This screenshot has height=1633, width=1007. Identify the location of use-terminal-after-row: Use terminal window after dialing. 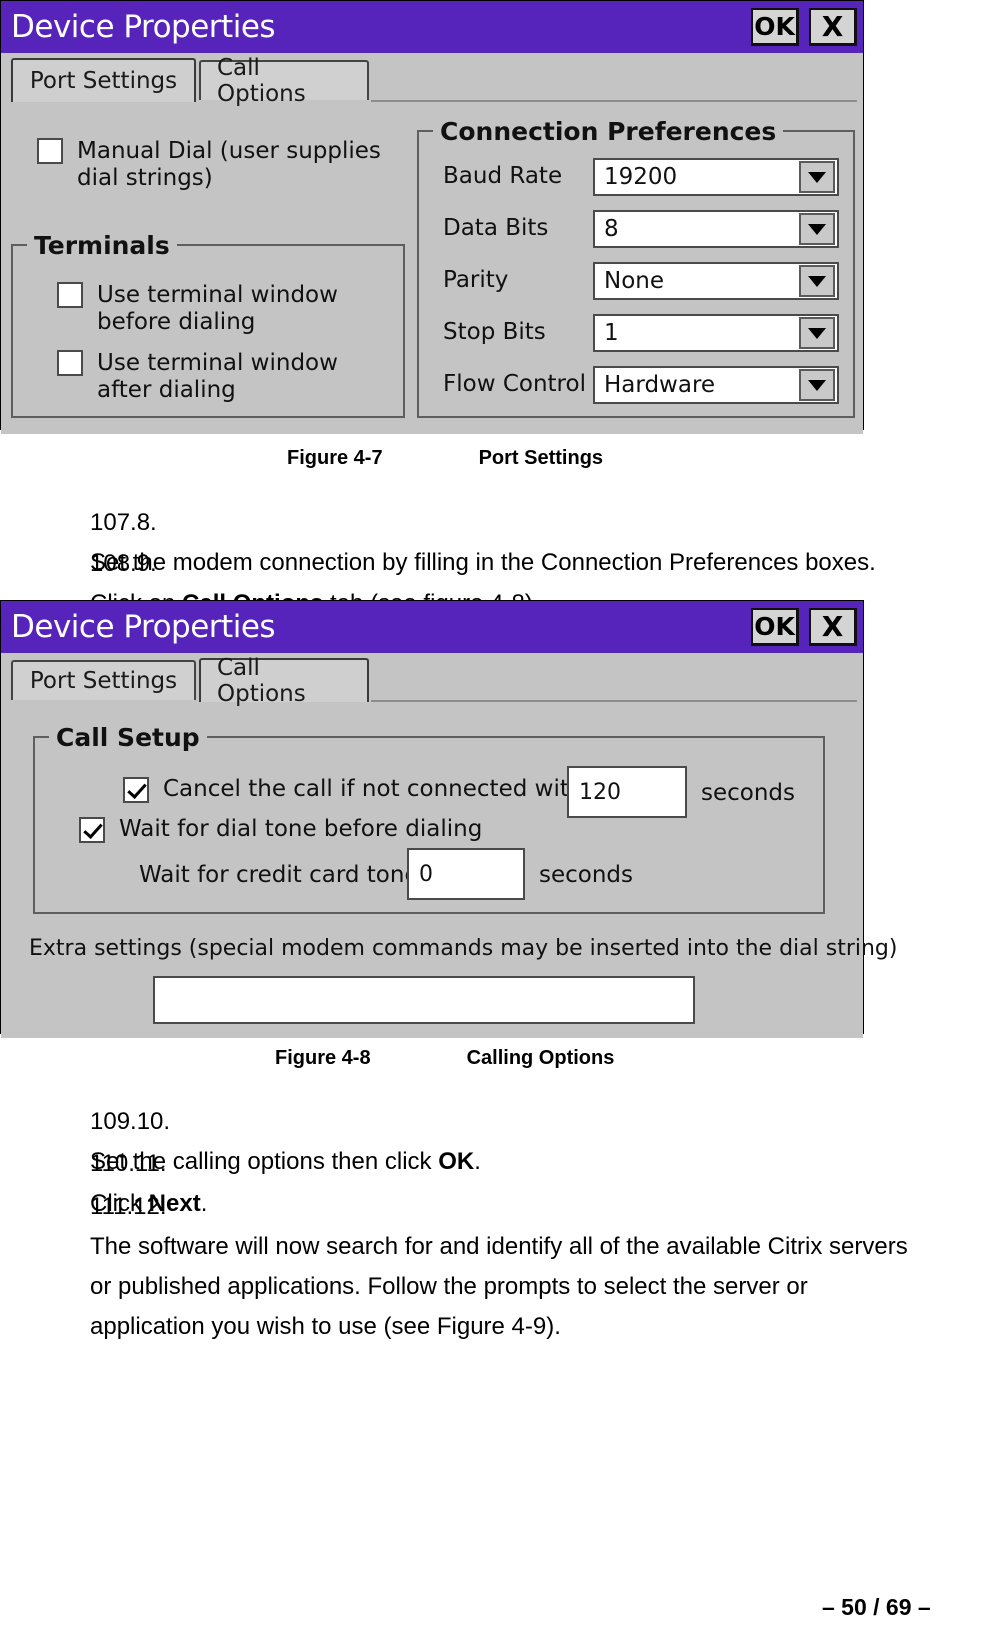
(217, 377).